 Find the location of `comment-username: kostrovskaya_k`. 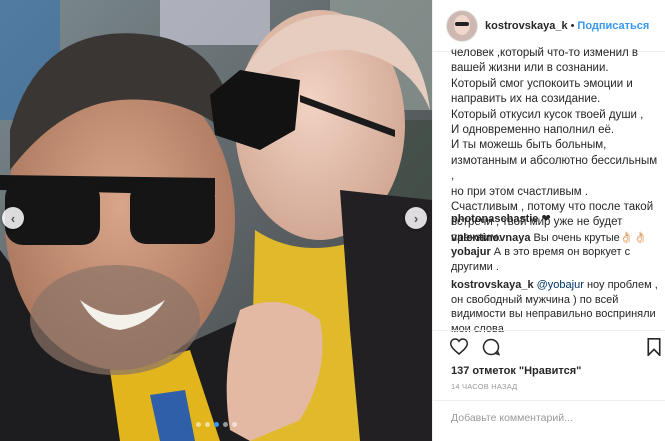

comment-username: kostrovskaya_k is located at coordinates (492, 285).